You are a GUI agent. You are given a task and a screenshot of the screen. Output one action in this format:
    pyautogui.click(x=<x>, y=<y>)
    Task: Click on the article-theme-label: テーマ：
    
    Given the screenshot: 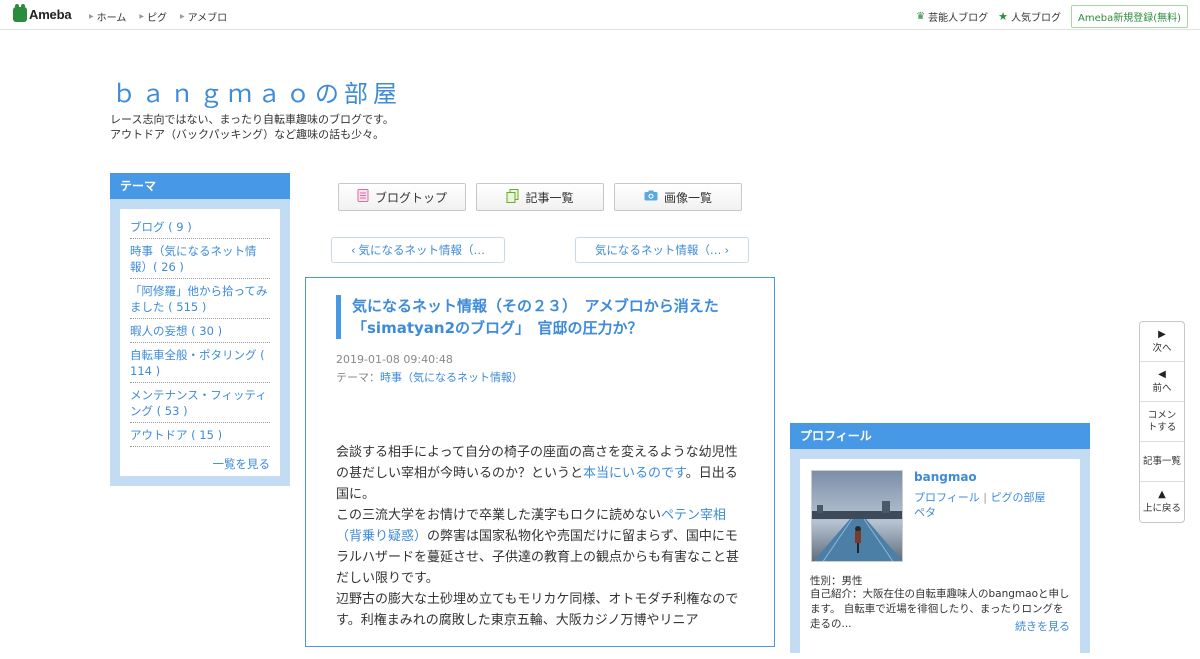 What is the action you would take?
    pyautogui.click(x=358, y=377)
    